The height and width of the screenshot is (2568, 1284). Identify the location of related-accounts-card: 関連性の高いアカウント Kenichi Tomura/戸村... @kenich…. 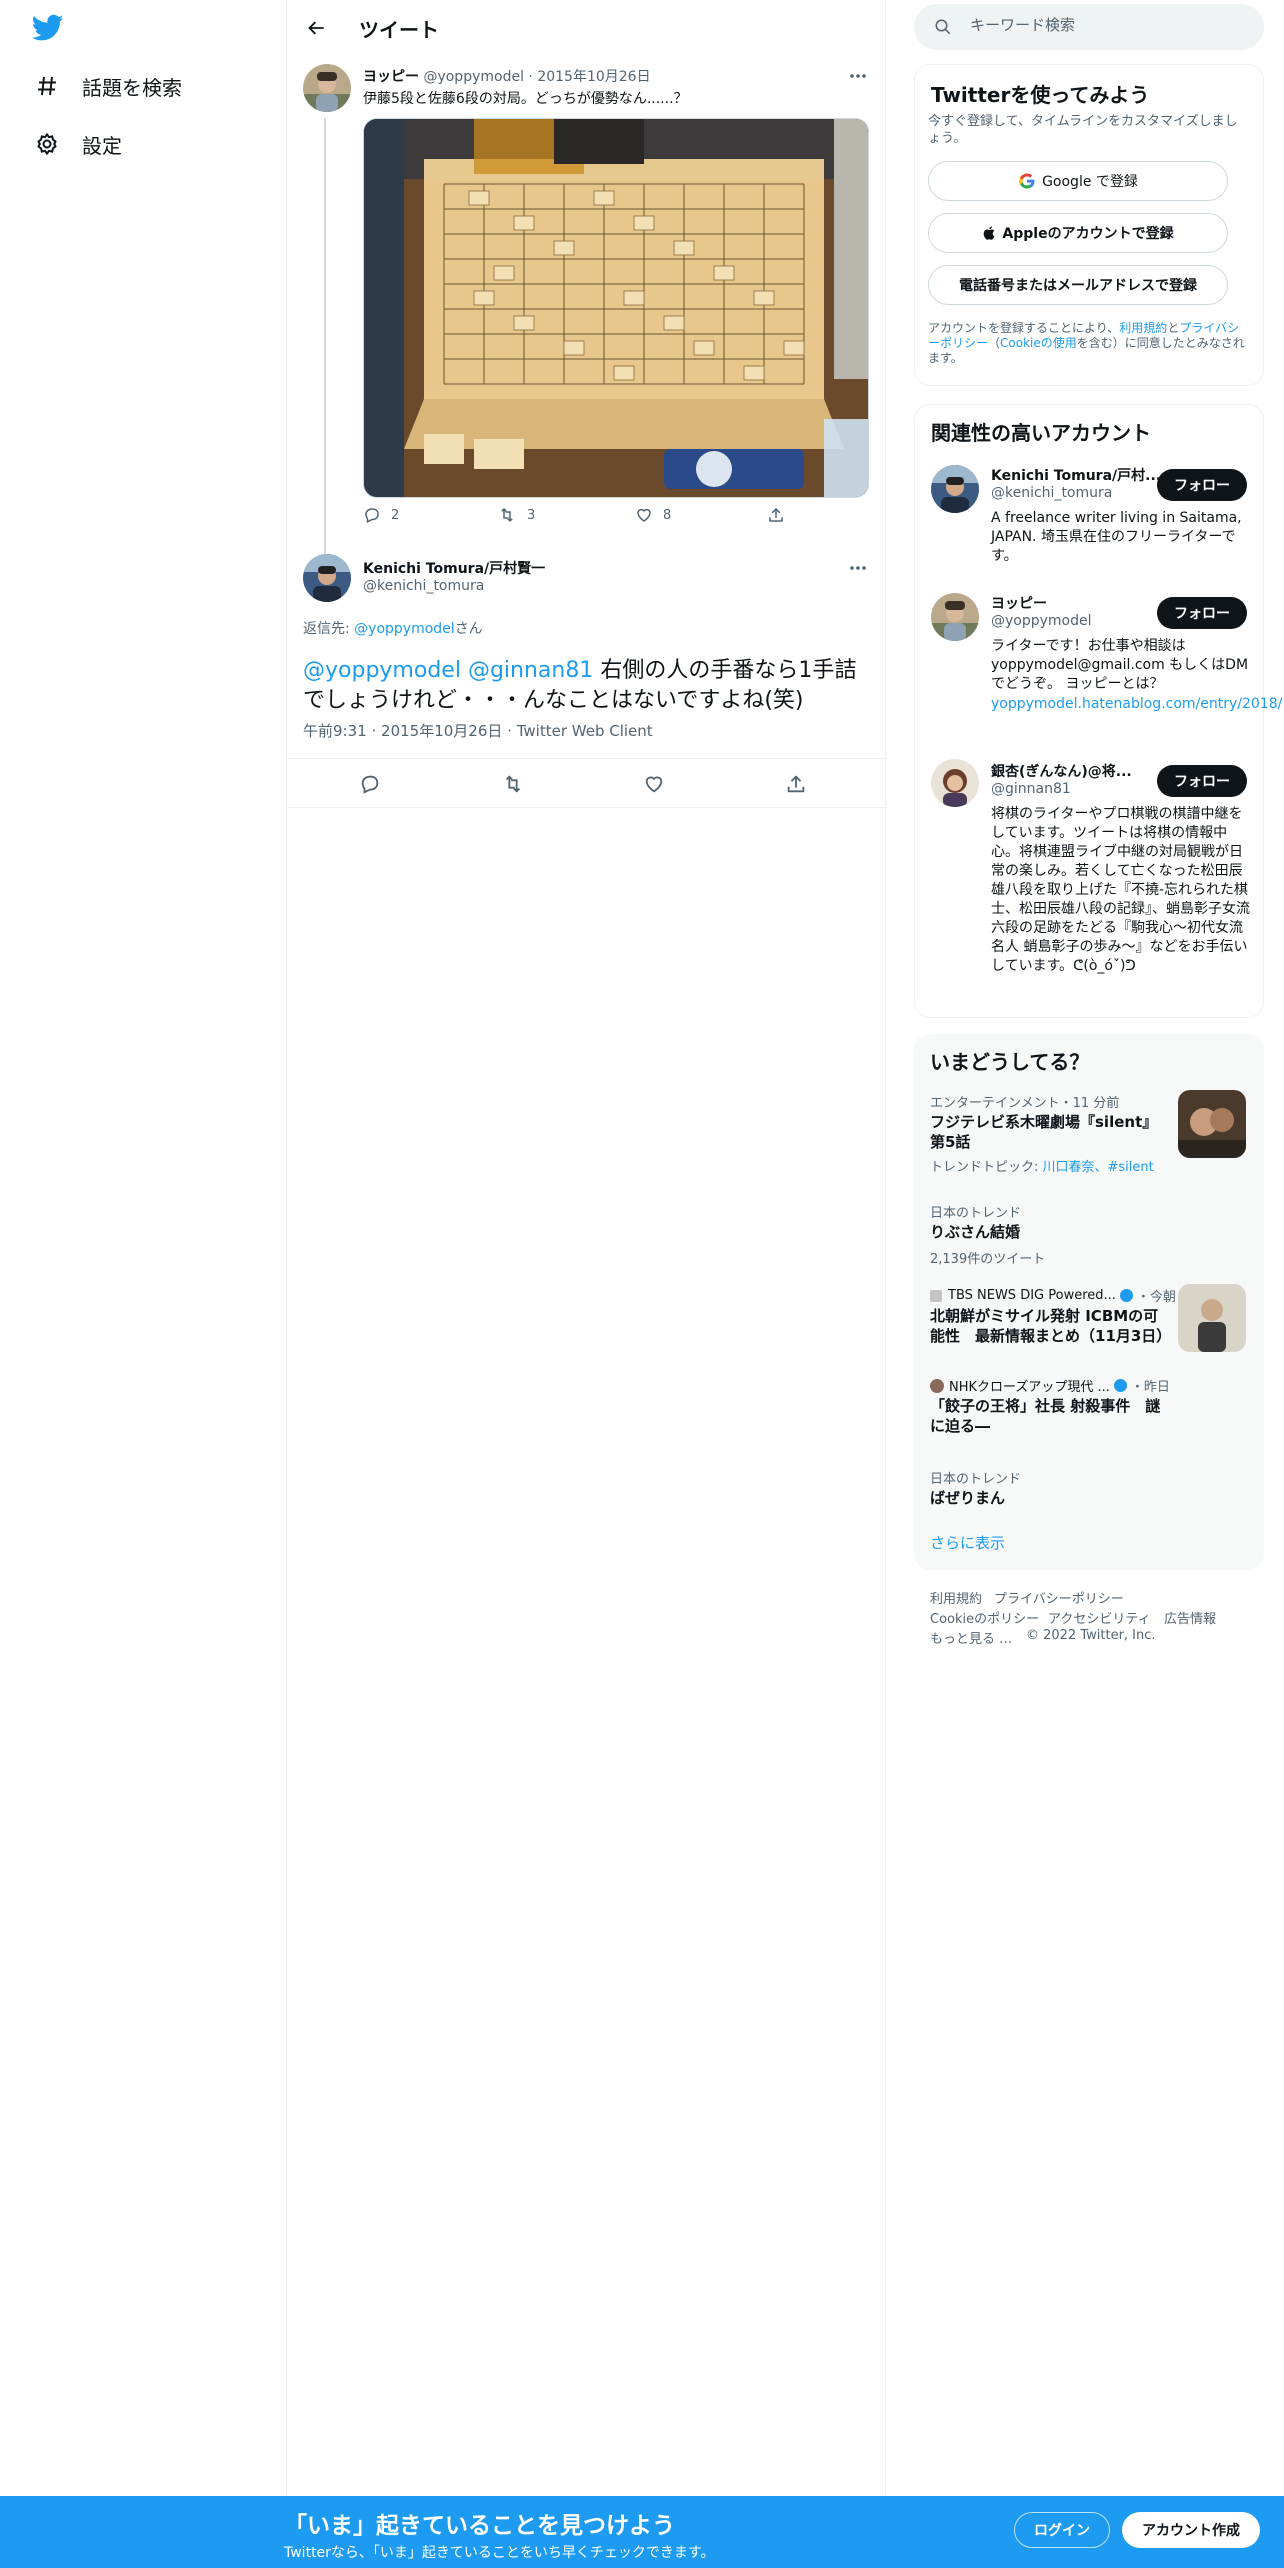
(1099, 711).